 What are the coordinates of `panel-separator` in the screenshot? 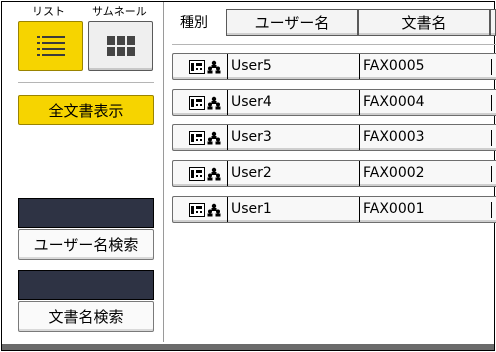 It's located at (163, 172).